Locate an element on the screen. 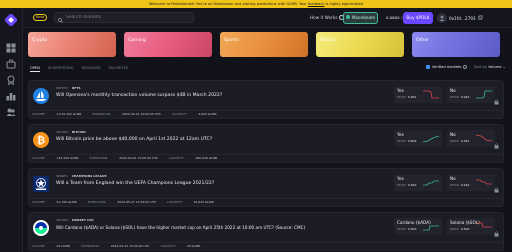 This screenshot has width=512, height=252. feedback-link: feedback is located at coordinates (316, 4).